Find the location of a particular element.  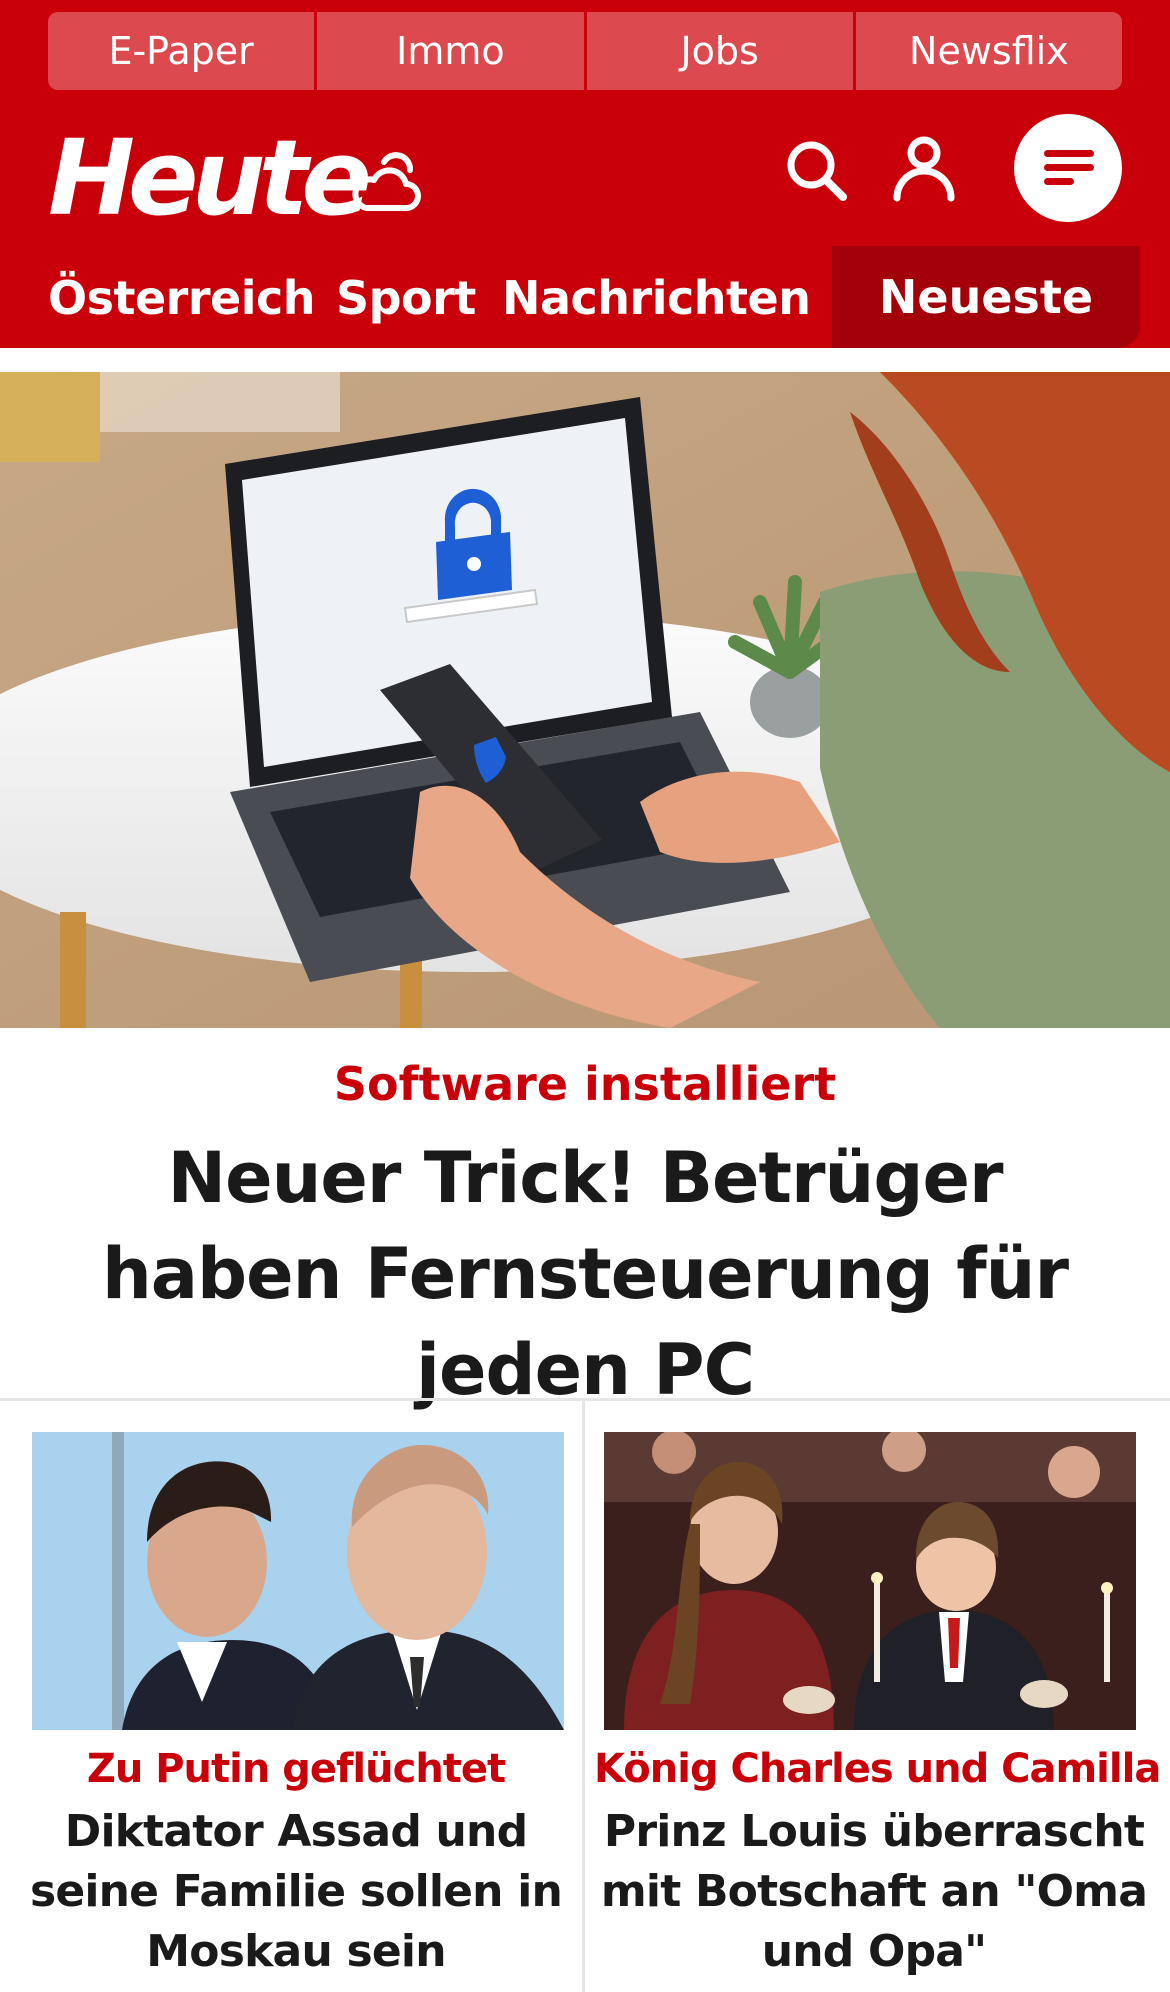

nav-item-sport: Sport is located at coordinates (406, 298).